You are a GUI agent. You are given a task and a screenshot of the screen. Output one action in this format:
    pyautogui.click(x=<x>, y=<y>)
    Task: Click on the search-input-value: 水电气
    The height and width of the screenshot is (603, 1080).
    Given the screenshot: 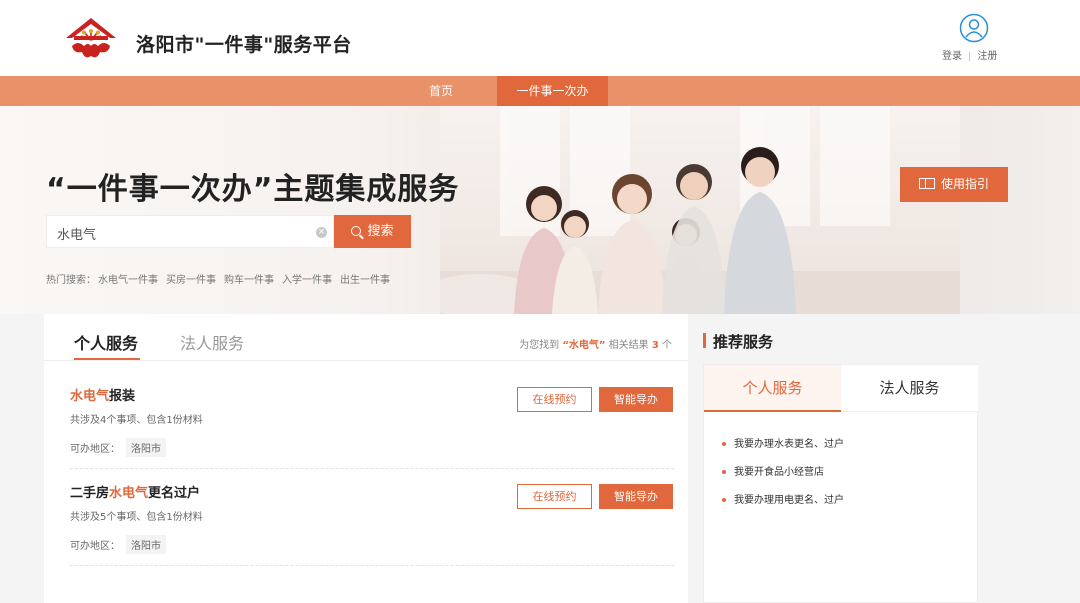 What is the action you would take?
    pyautogui.click(x=77, y=235)
    